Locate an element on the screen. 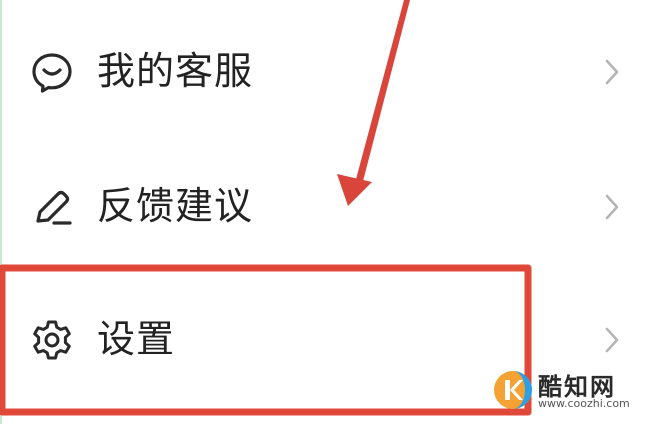 The width and height of the screenshot is (650, 424). customer-service-icon is located at coordinates (52, 73).